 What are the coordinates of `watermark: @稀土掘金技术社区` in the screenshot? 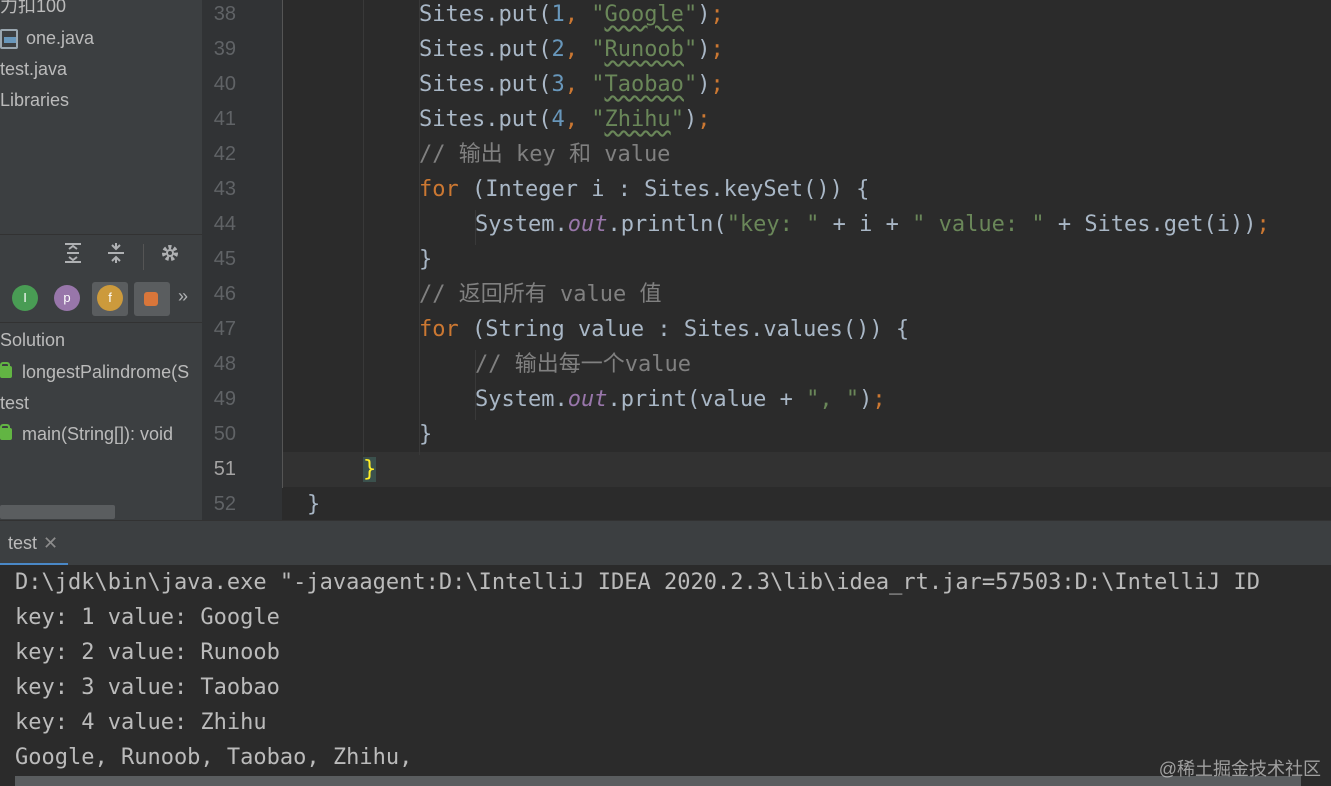 It's located at (1239, 769).